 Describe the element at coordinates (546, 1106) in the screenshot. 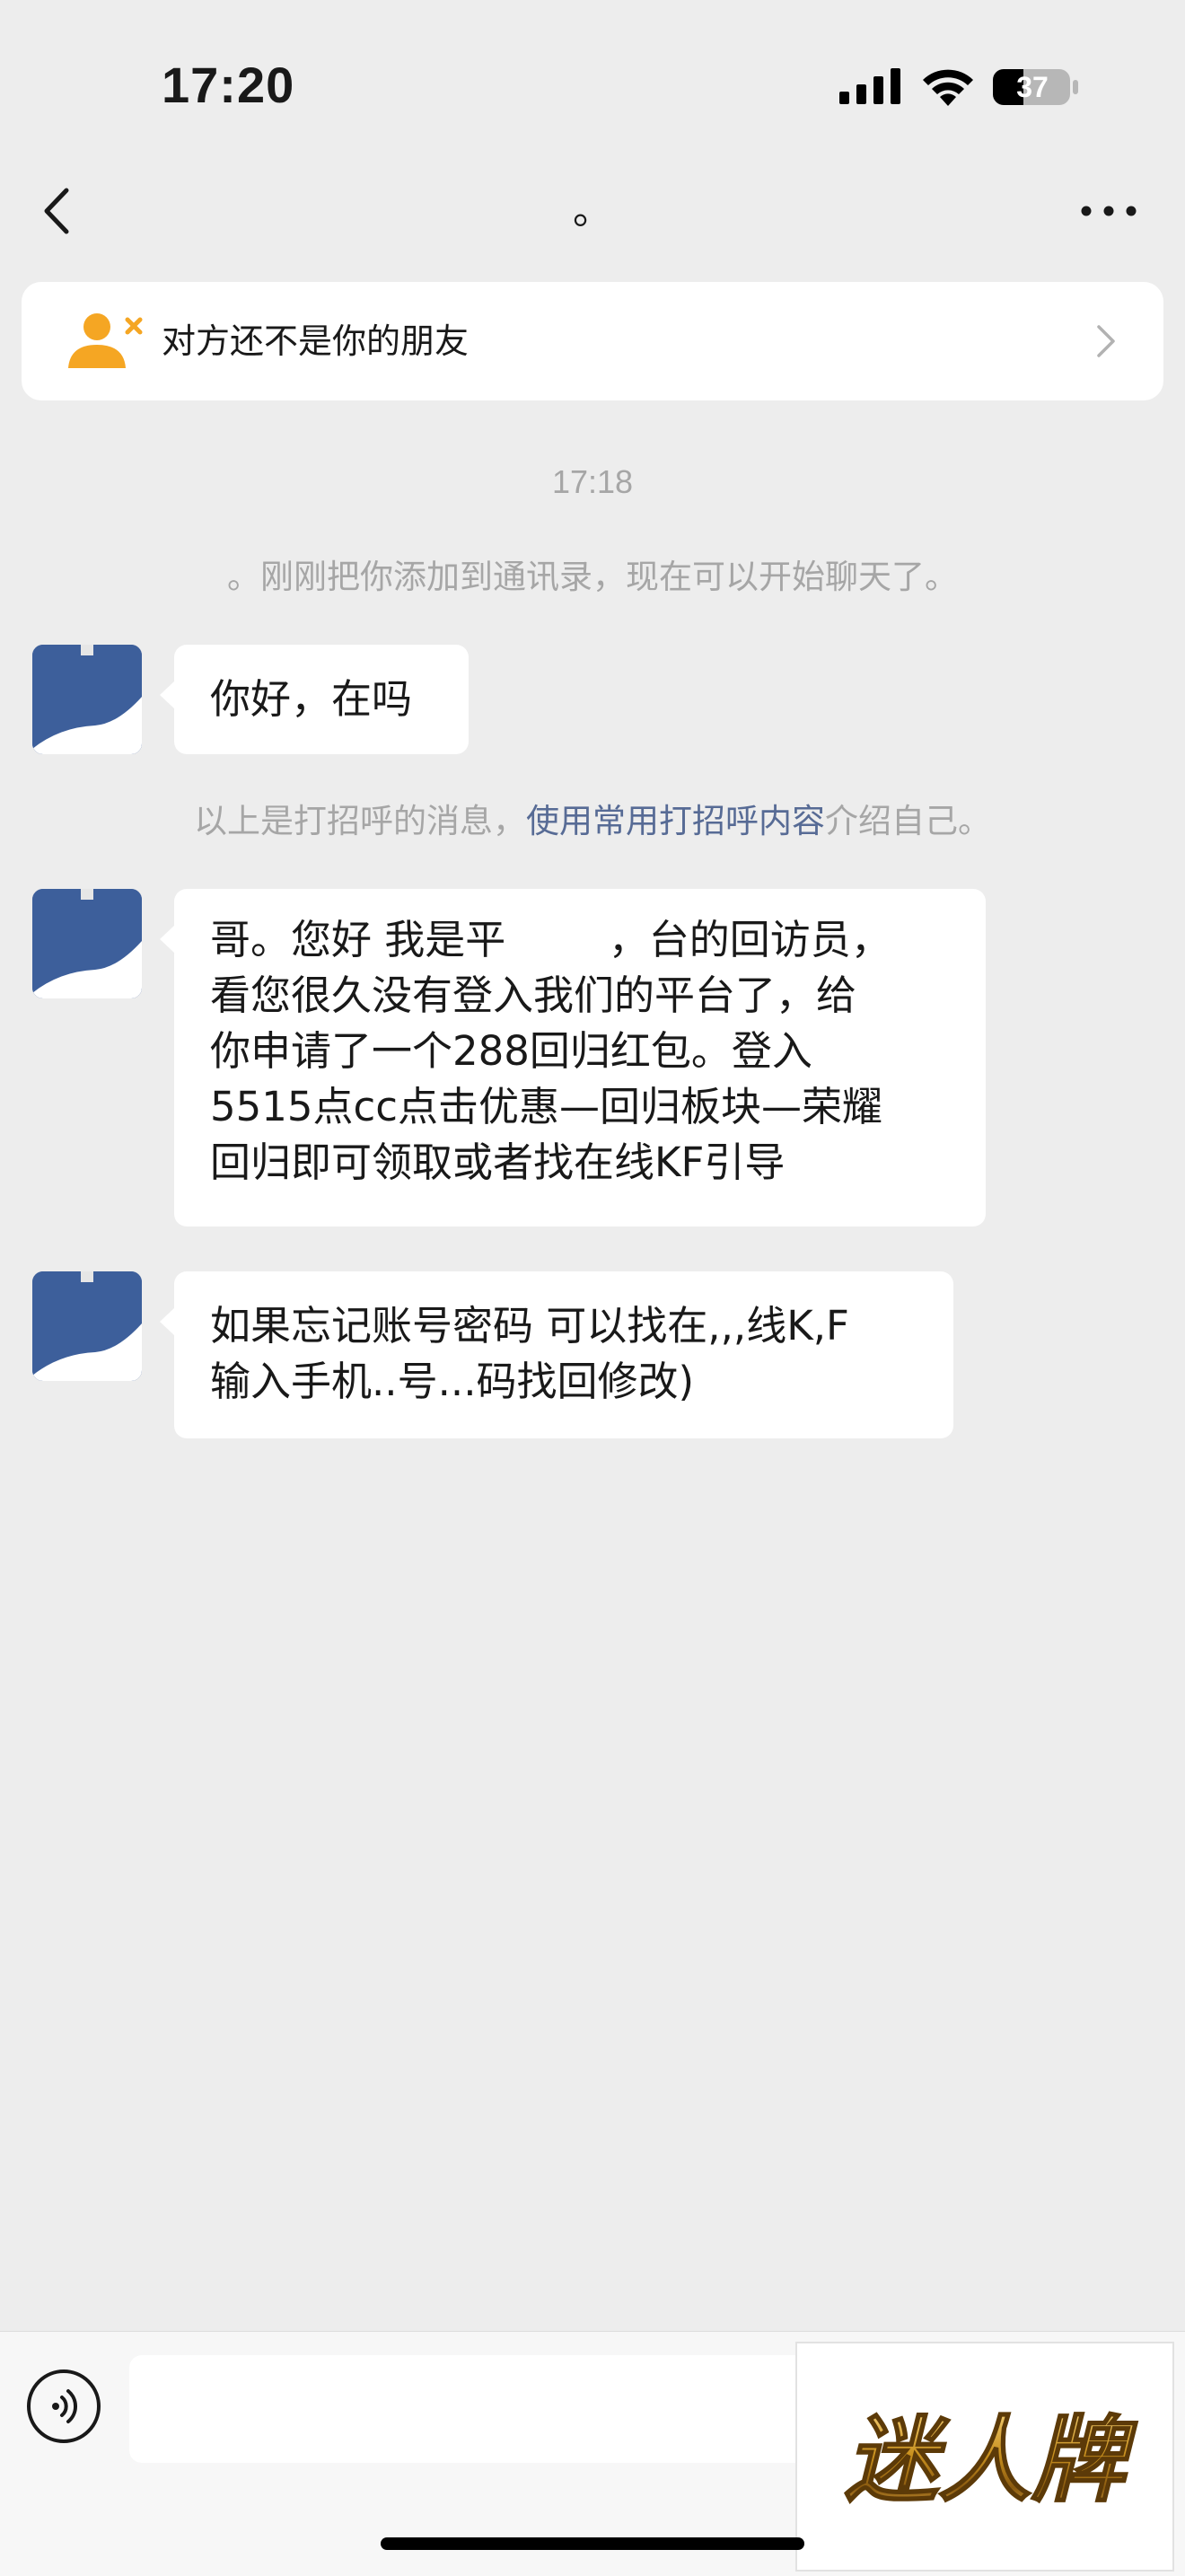

I see `message-line: 5515点cc点击优惠—回归板块—荣耀` at that location.